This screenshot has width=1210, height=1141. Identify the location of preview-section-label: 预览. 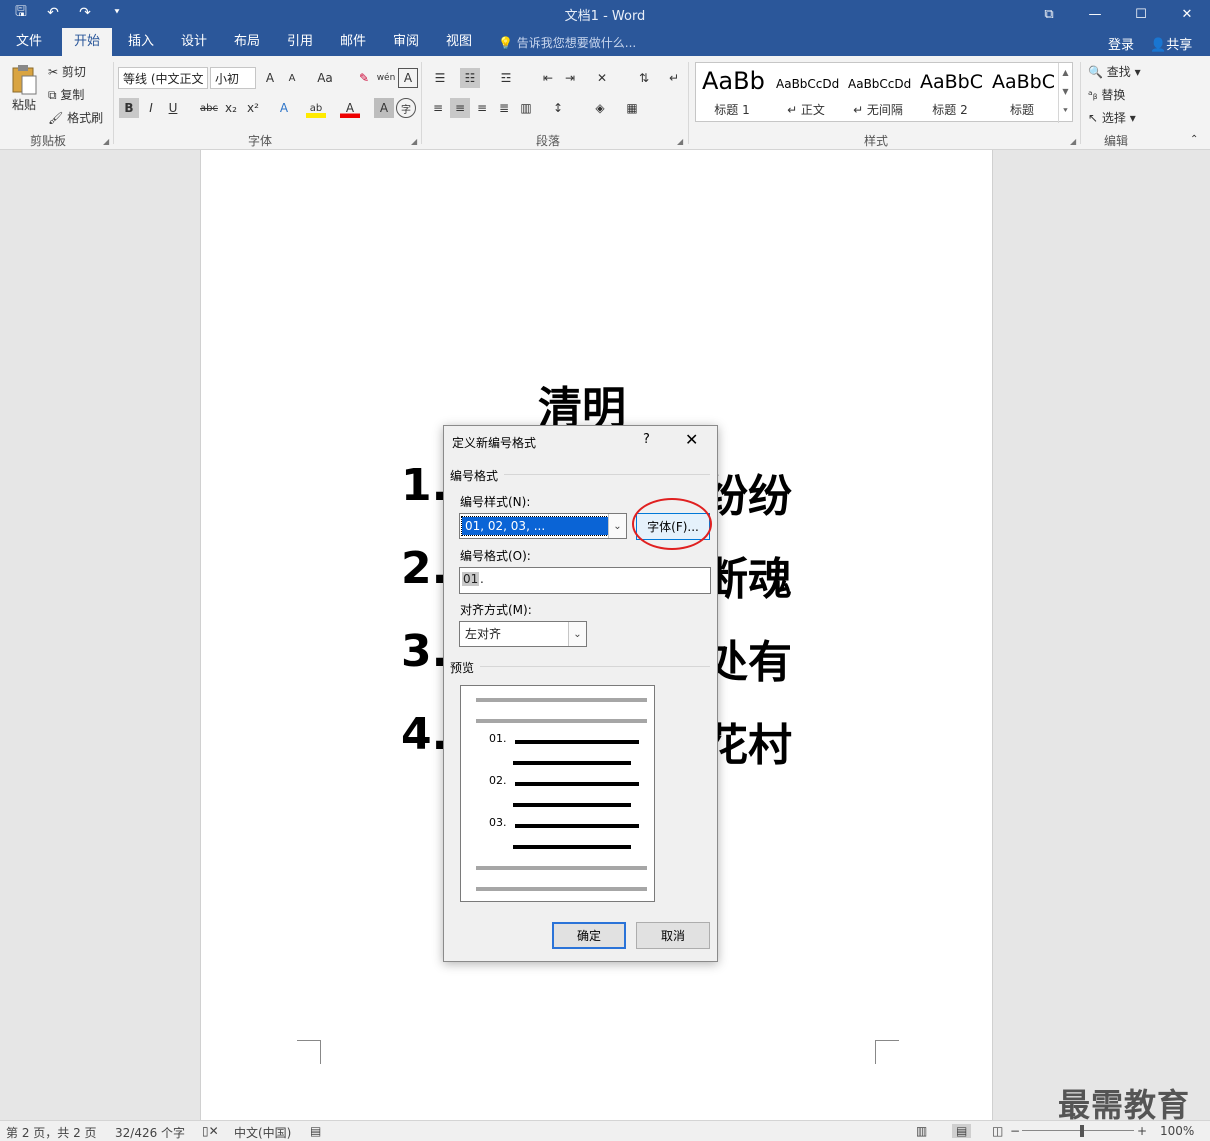
(462, 668).